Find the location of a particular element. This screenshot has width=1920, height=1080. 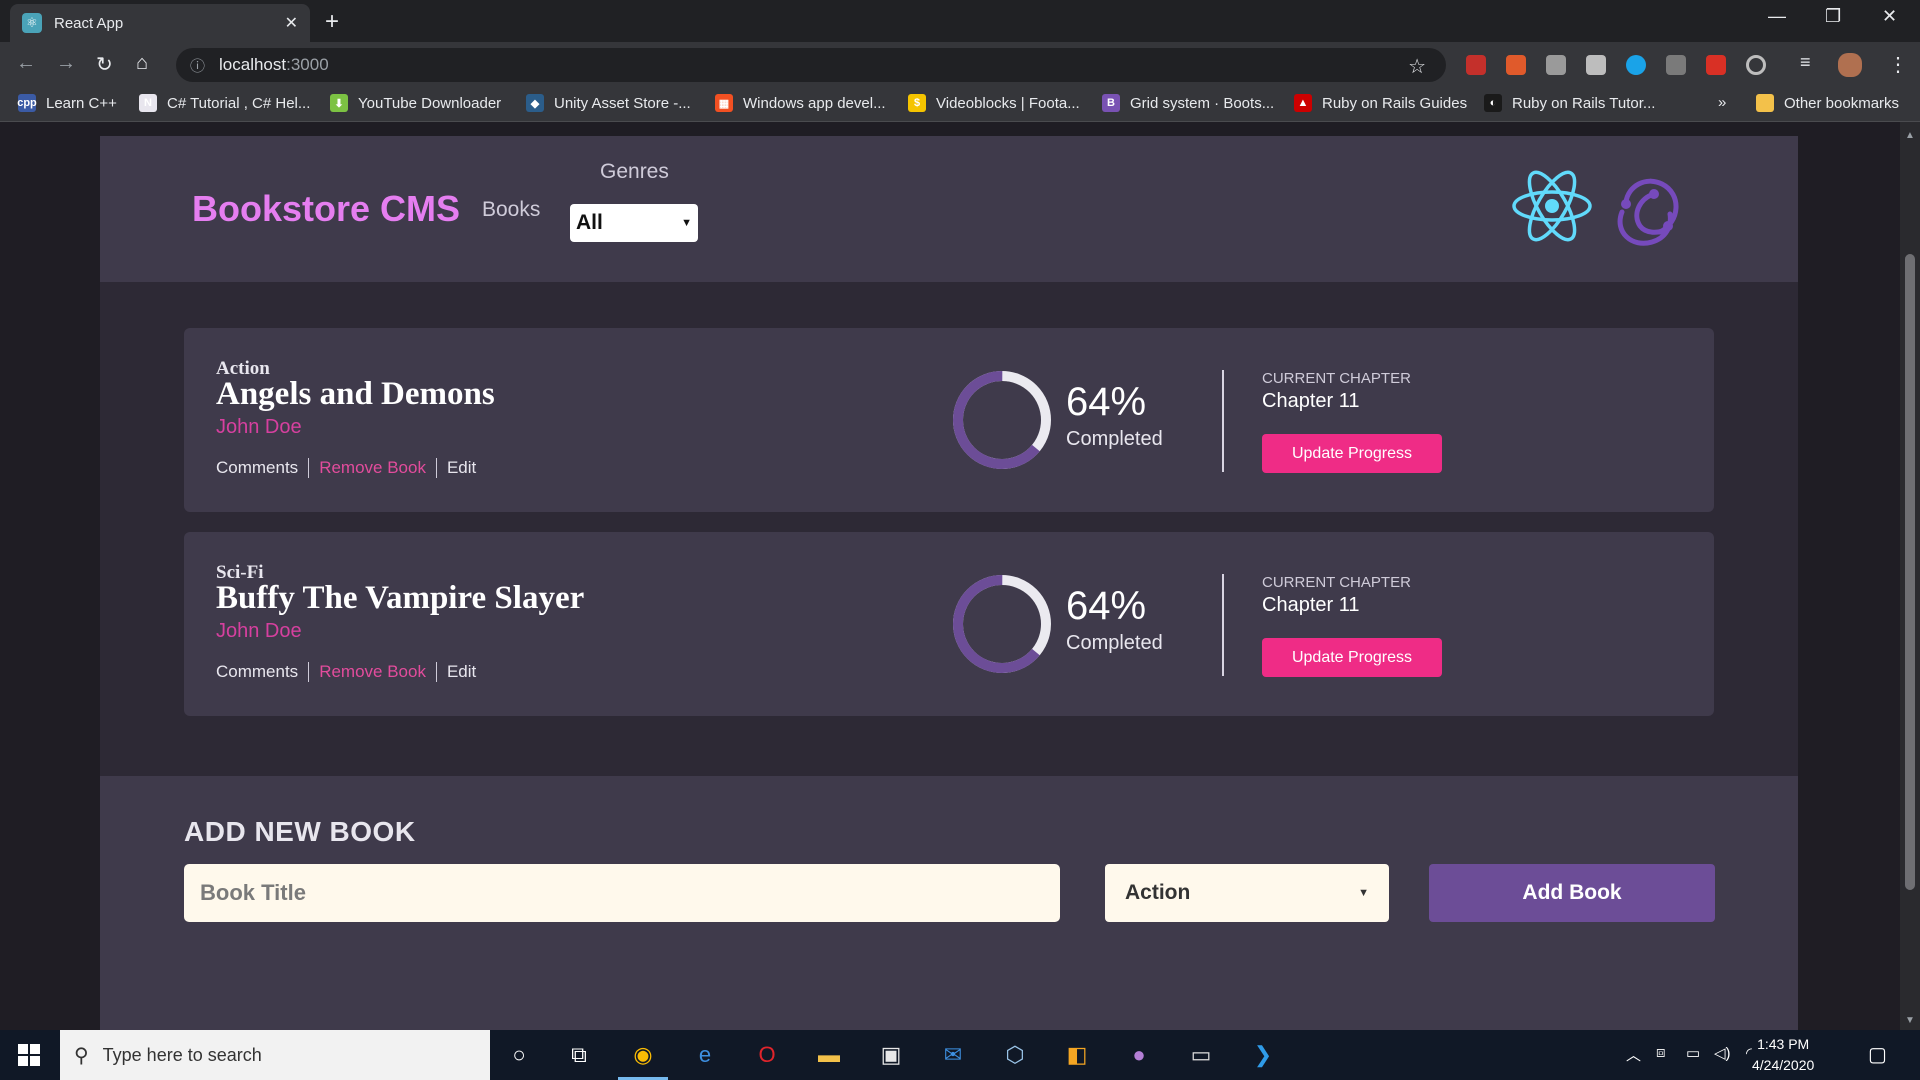

media-queue-icon: ≡ is located at coordinates (1805, 62).